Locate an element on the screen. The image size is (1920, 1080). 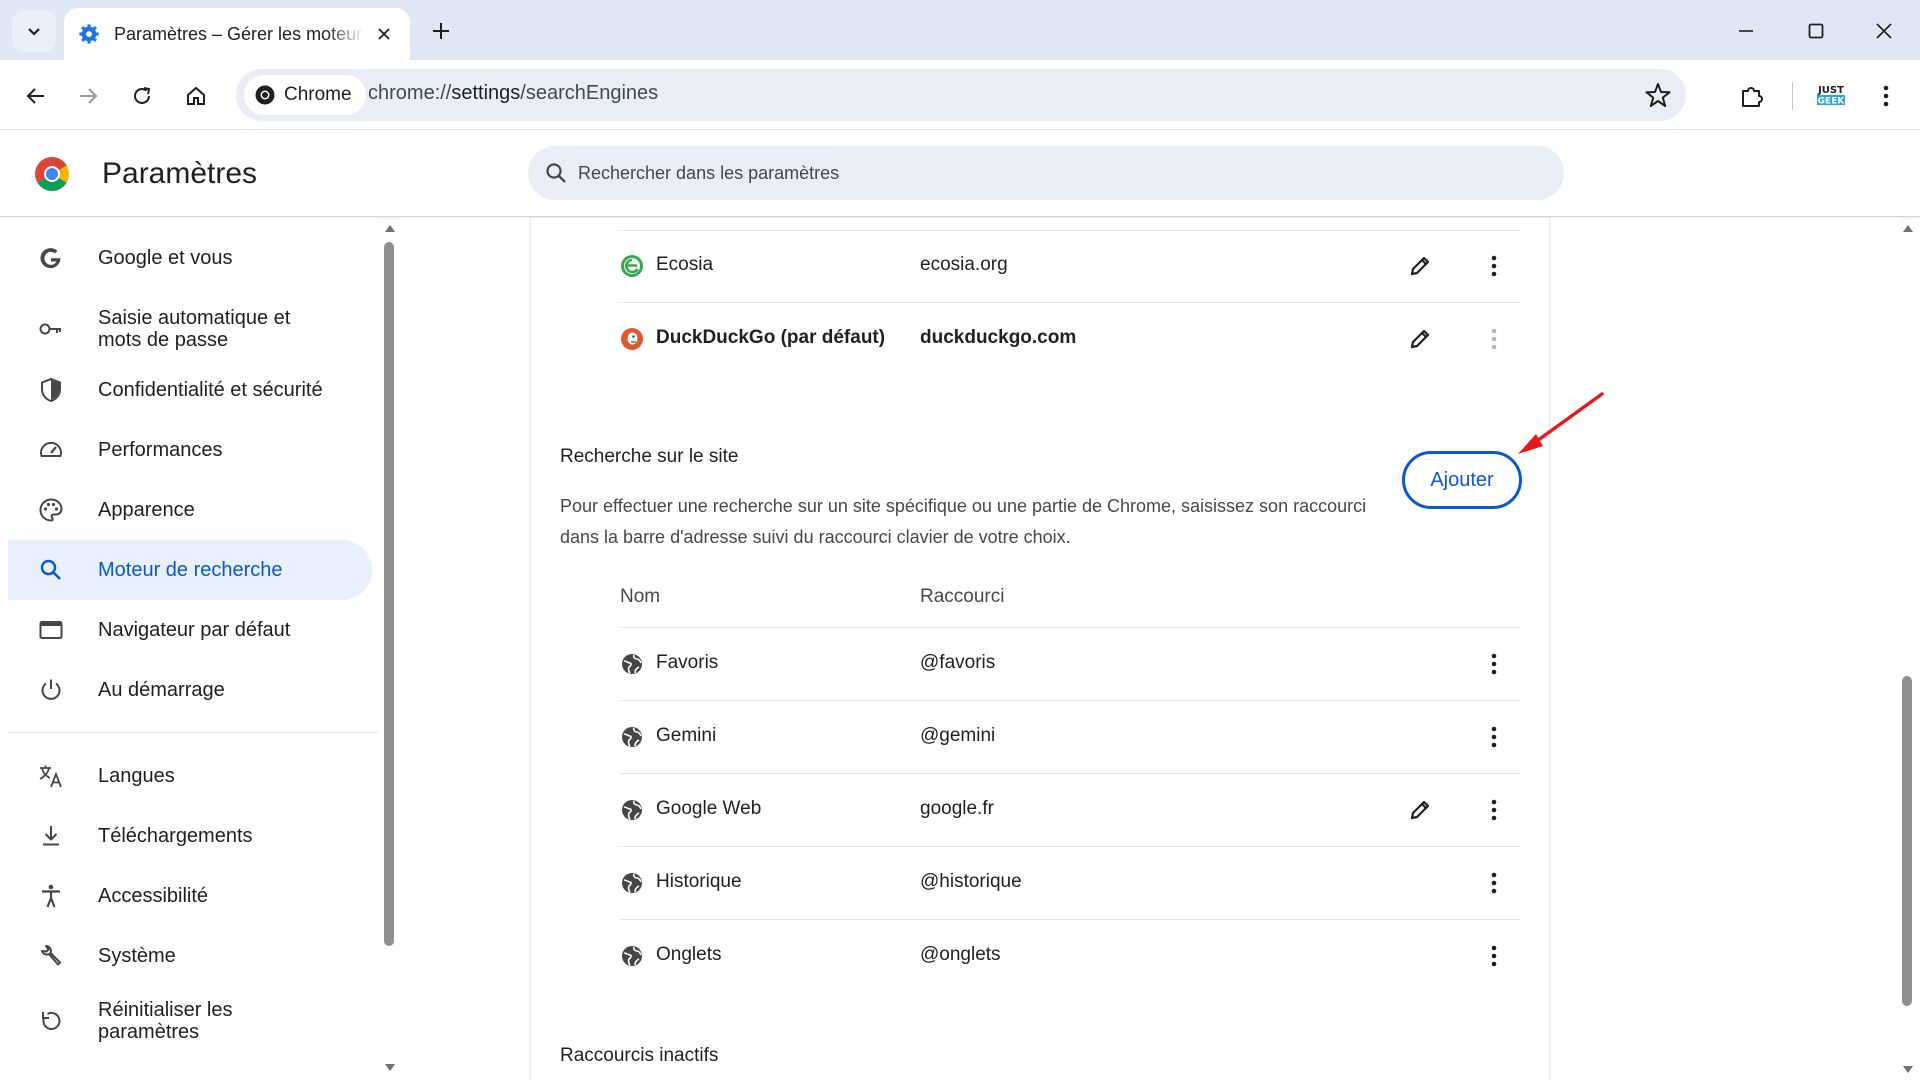
sidebar-item-system: Système is located at coordinates (190, 956).